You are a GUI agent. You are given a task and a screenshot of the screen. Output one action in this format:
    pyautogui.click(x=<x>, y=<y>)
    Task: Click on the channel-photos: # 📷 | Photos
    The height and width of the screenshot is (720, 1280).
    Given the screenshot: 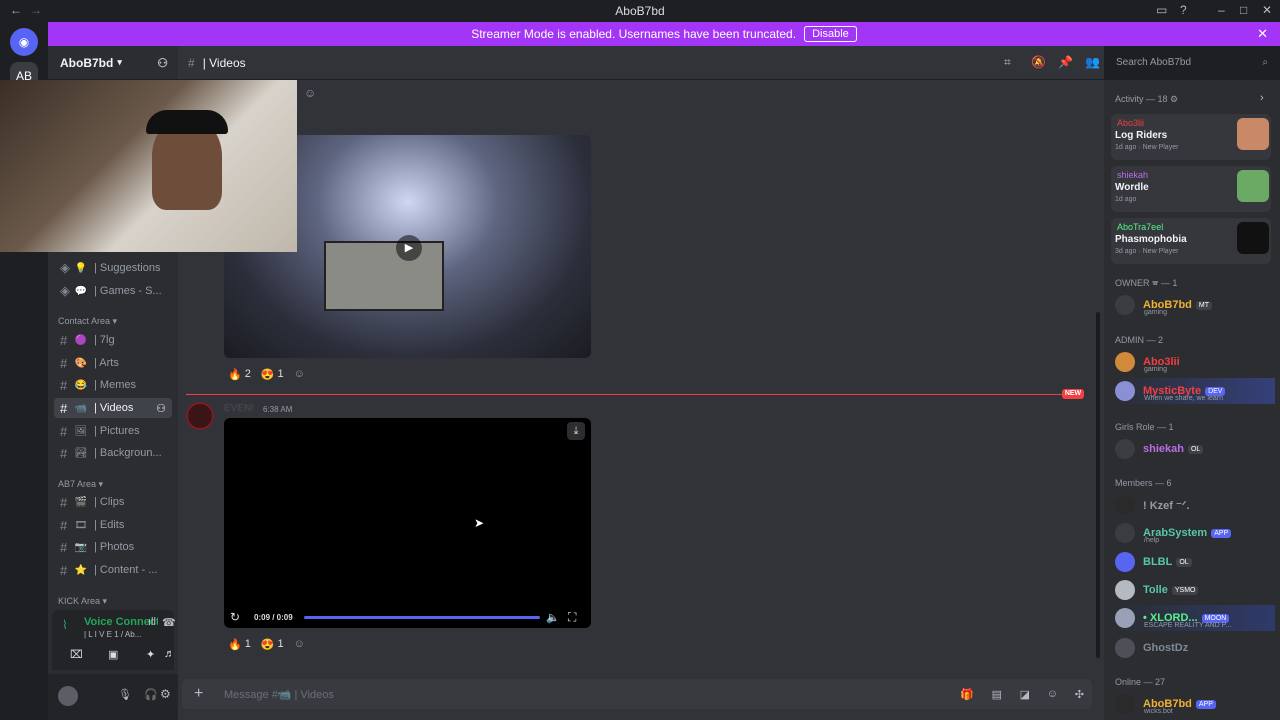 What is the action you would take?
    pyautogui.click(x=113, y=547)
    